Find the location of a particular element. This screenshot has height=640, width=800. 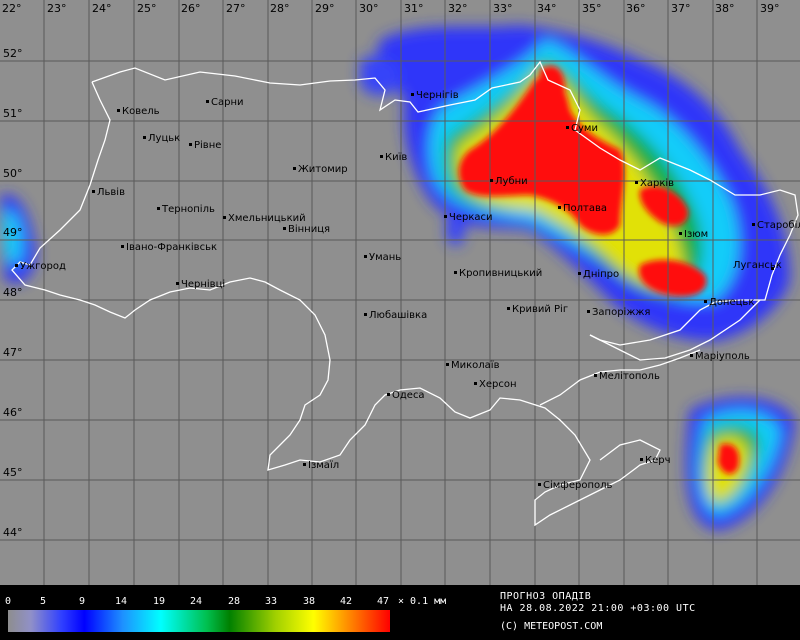

city-label: Одеса is located at coordinates (408, 395).